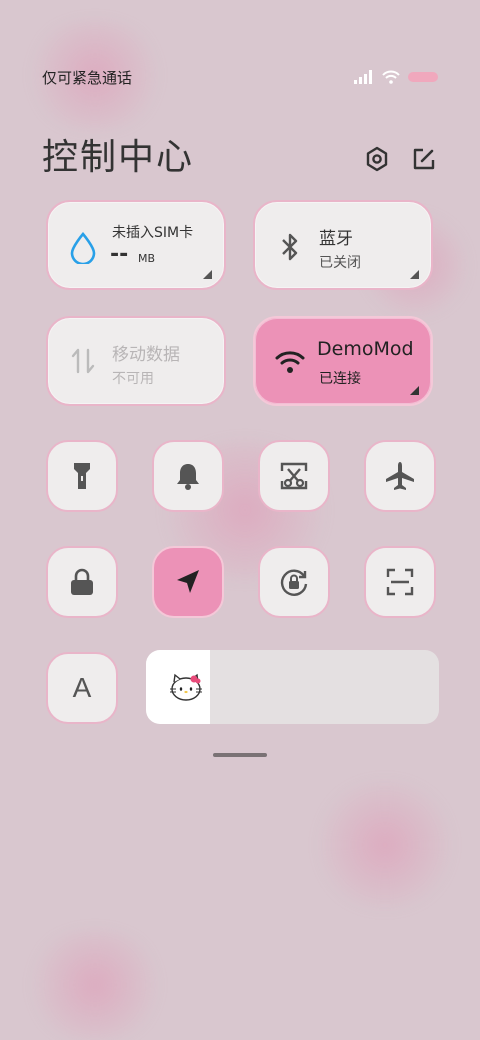 The image size is (480, 1040). I want to click on flashlight-icon, so click(82, 476).